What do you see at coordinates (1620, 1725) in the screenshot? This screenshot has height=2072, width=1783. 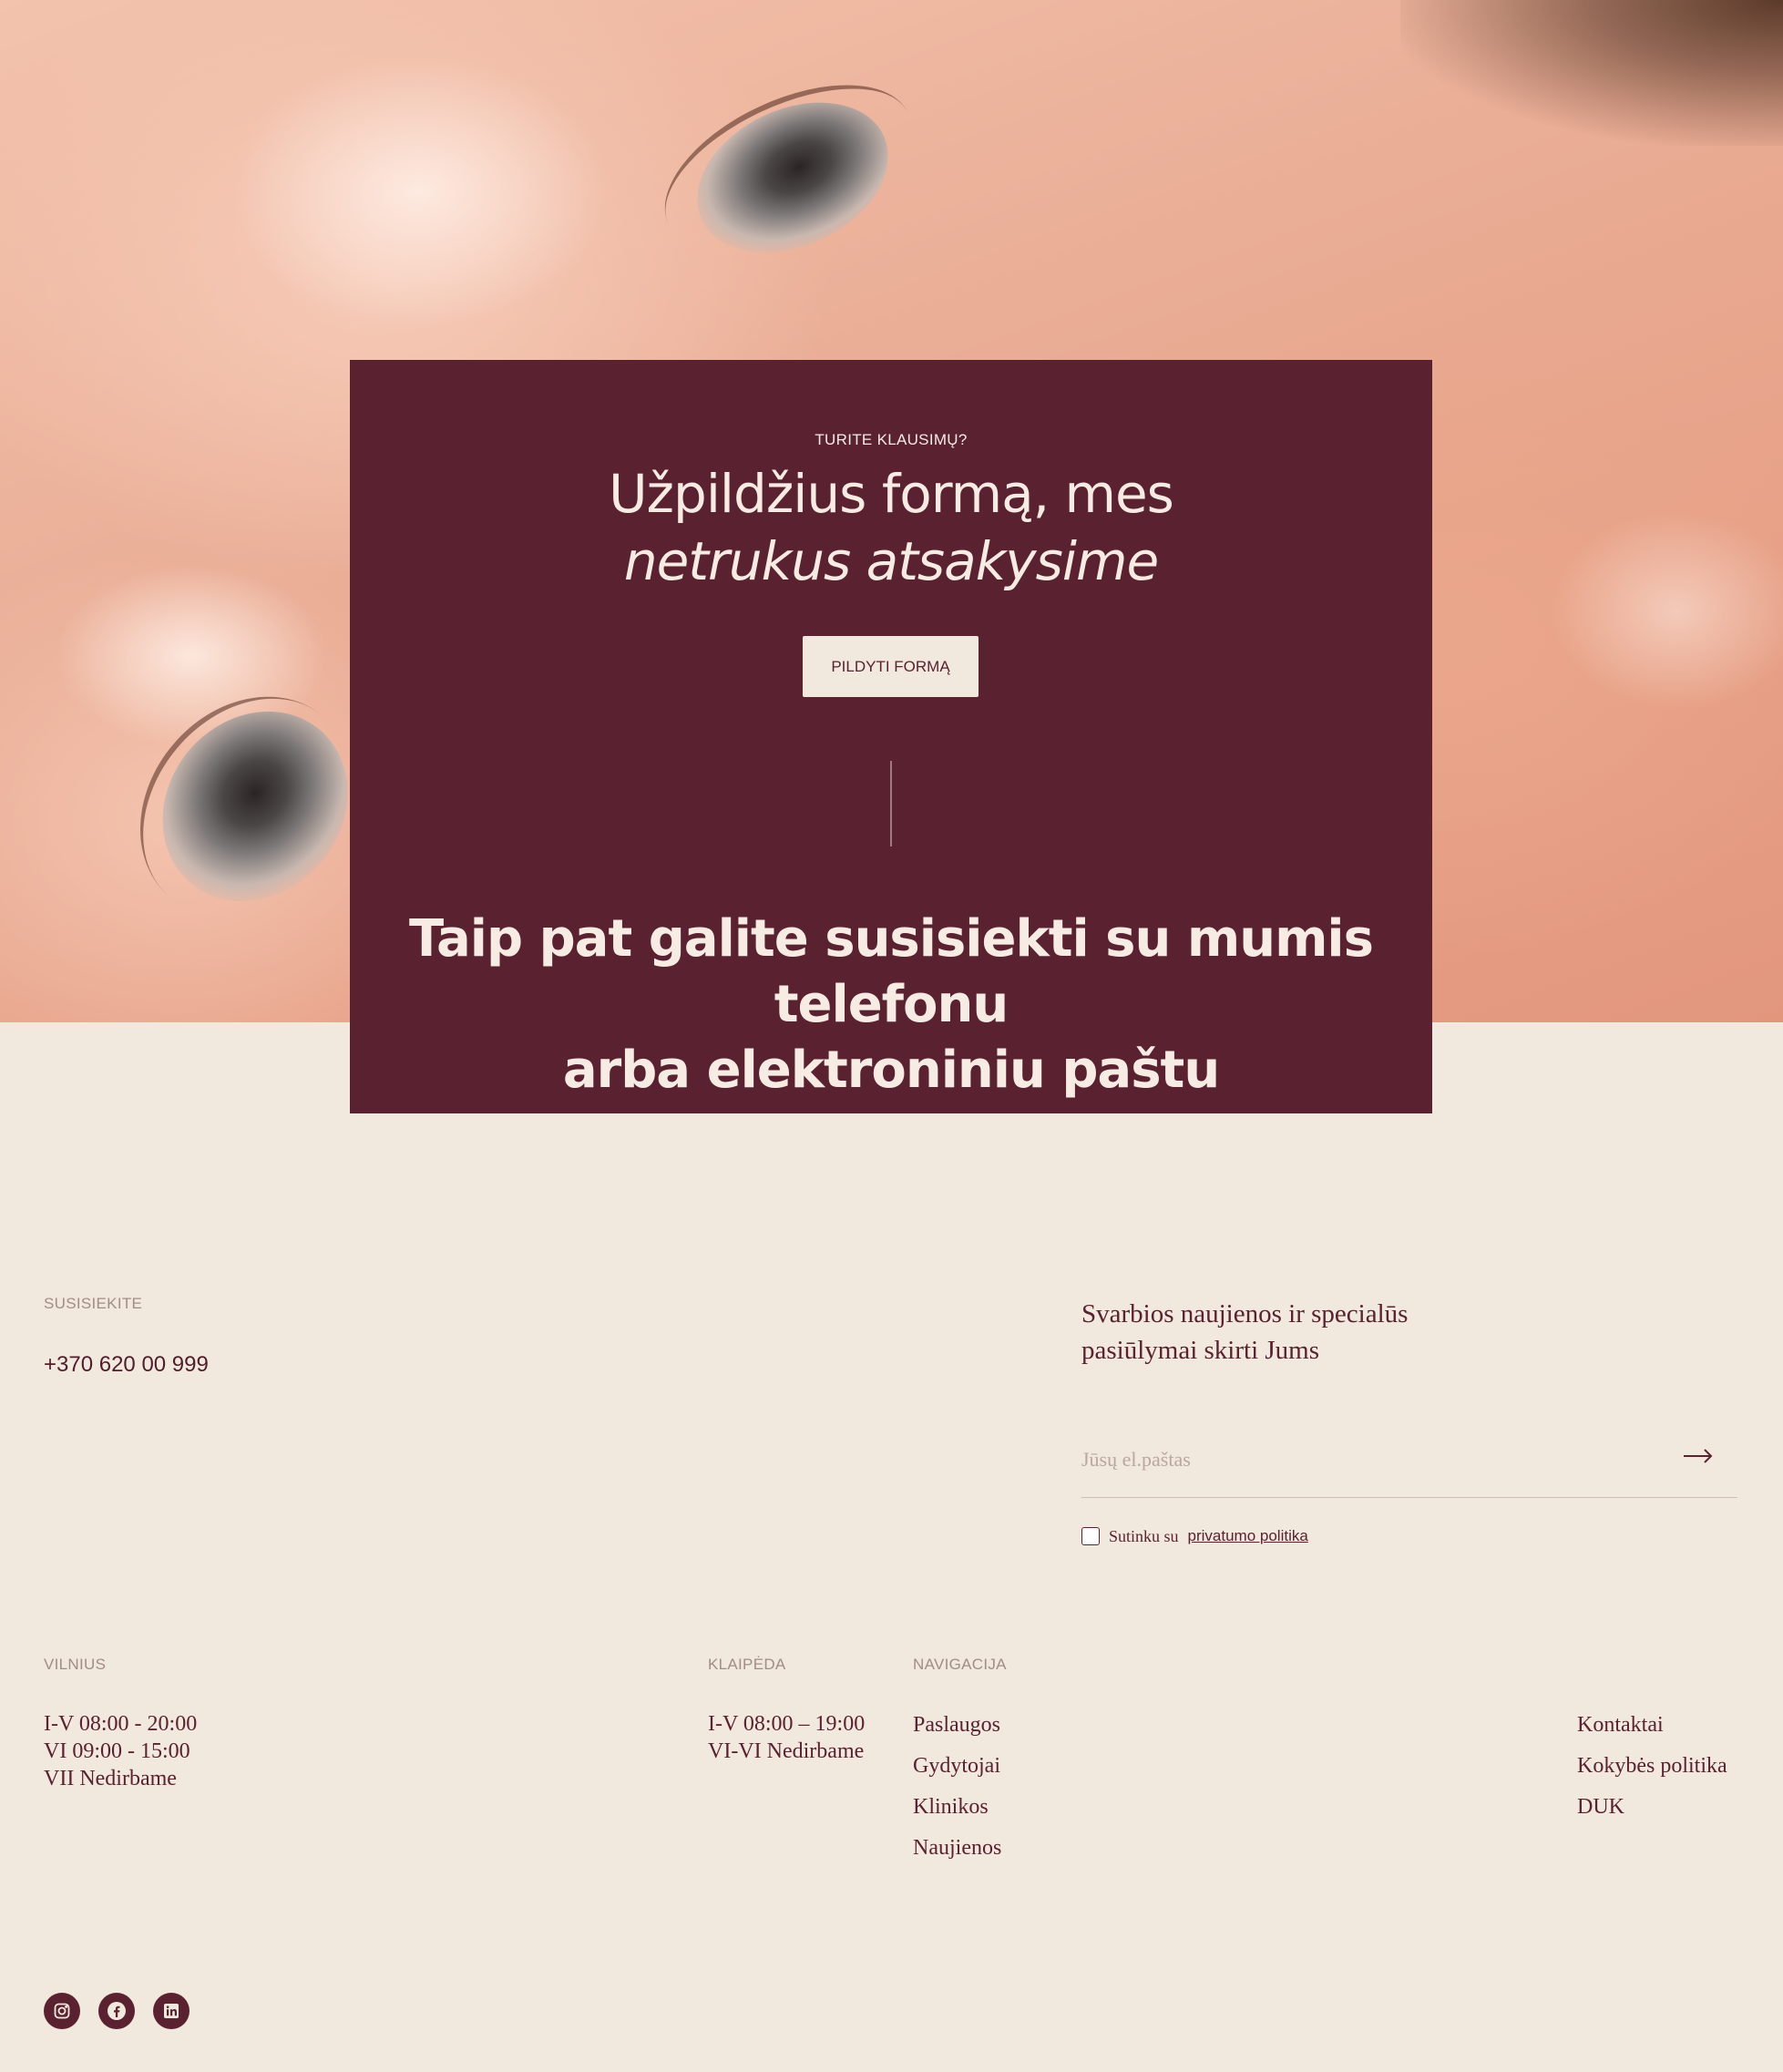 I see `nav-link-kontaktai: Kontaktai` at bounding box center [1620, 1725].